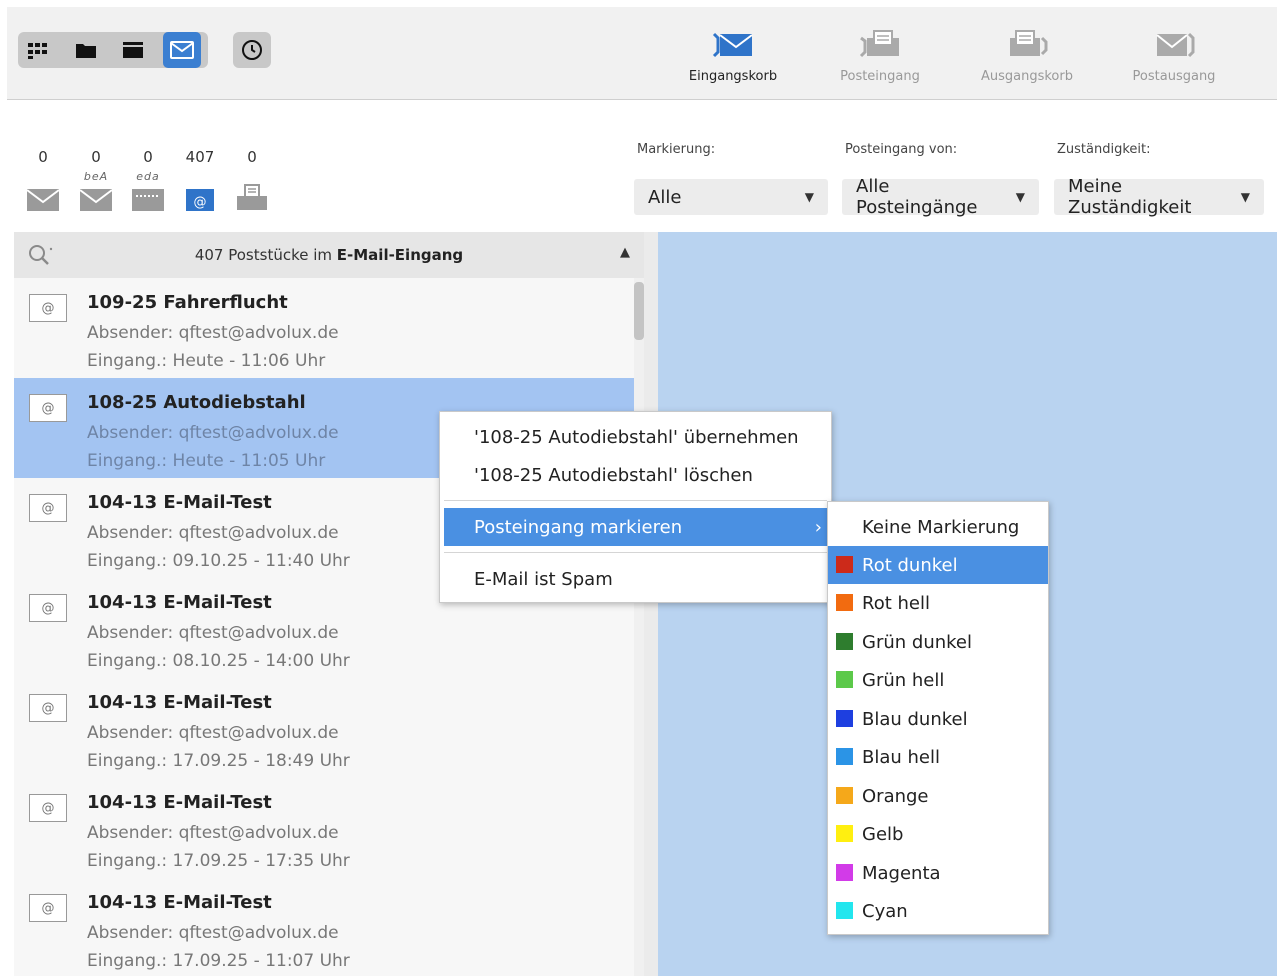 The image size is (1277, 976). I want to click on marker-label: Blau hell, so click(901, 757).